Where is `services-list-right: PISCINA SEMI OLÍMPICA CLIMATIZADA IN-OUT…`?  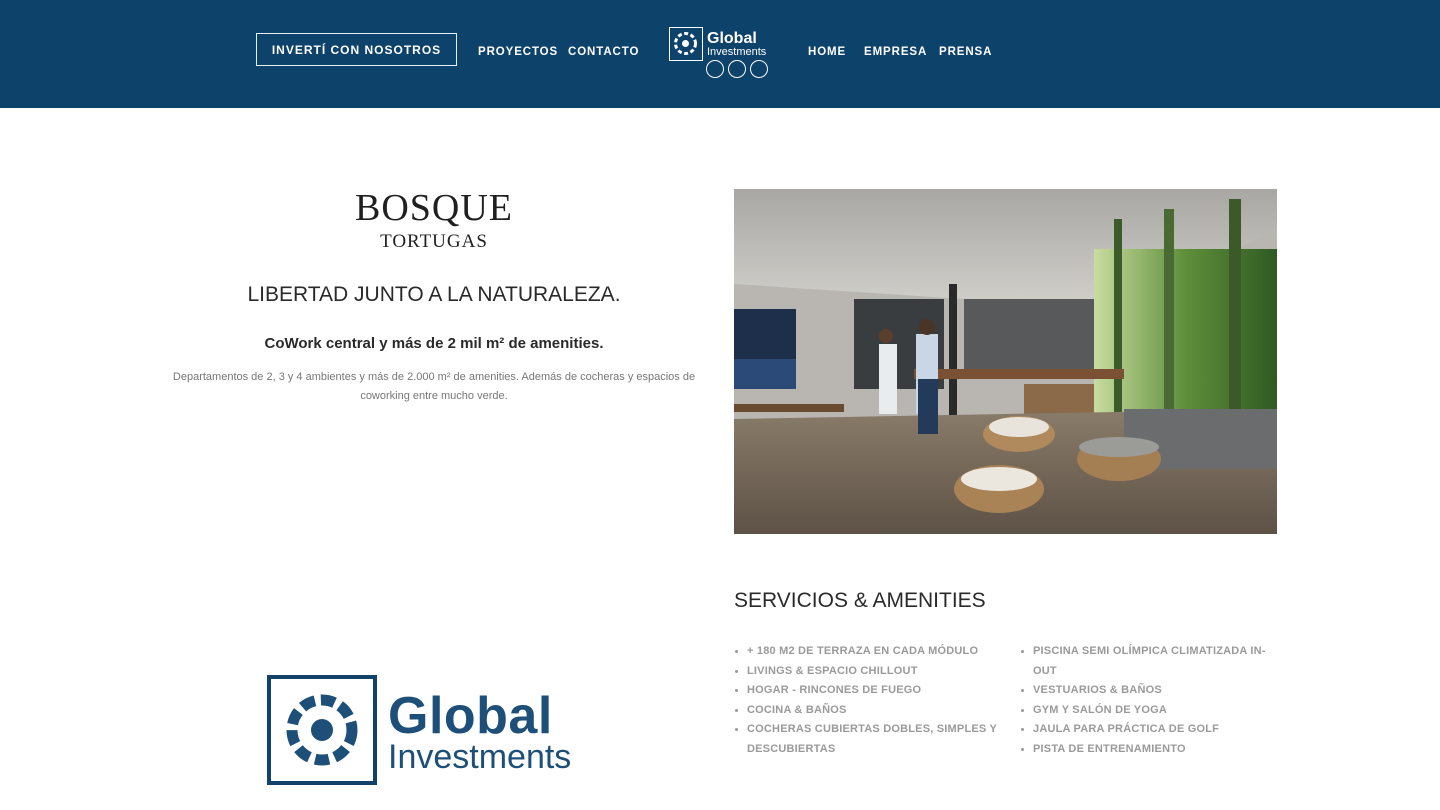 services-list-right: PISCINA SEMI OLÍMPICA CLIMATIZADA IN-OUT… is located at coordinates (1150, 701).